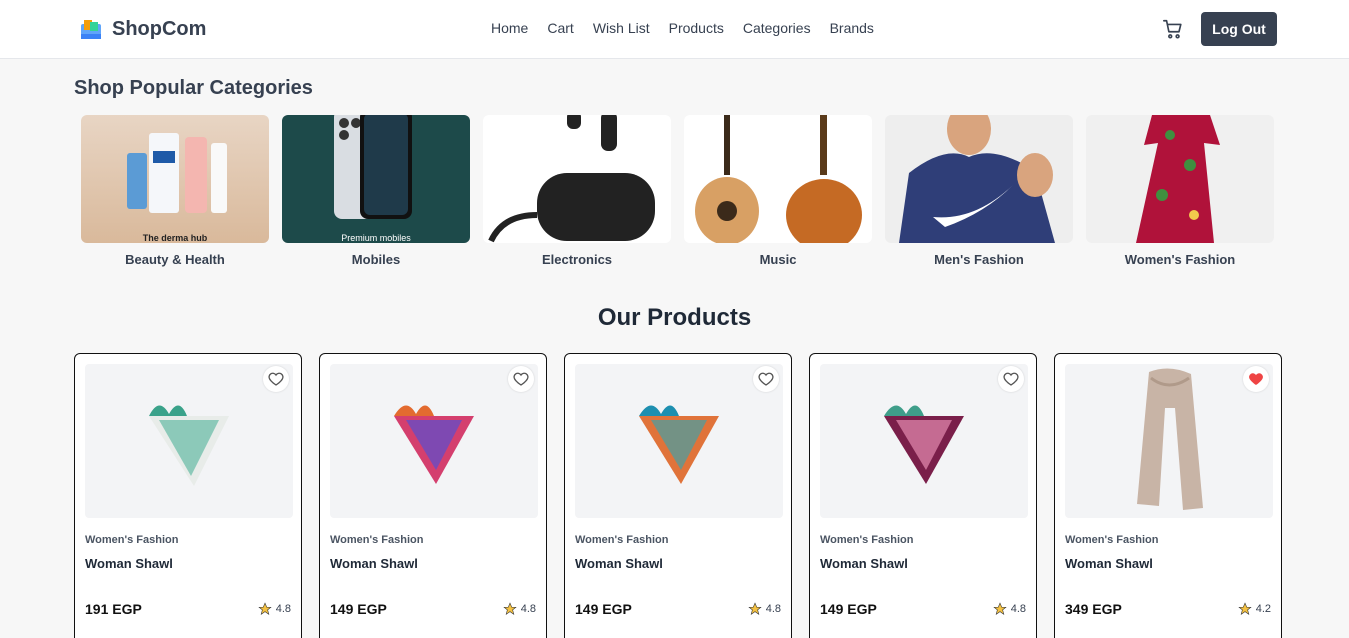 This screenshot has height=638, width=1349. I want to click on category-electronics: Electronics, so click(577, 191).